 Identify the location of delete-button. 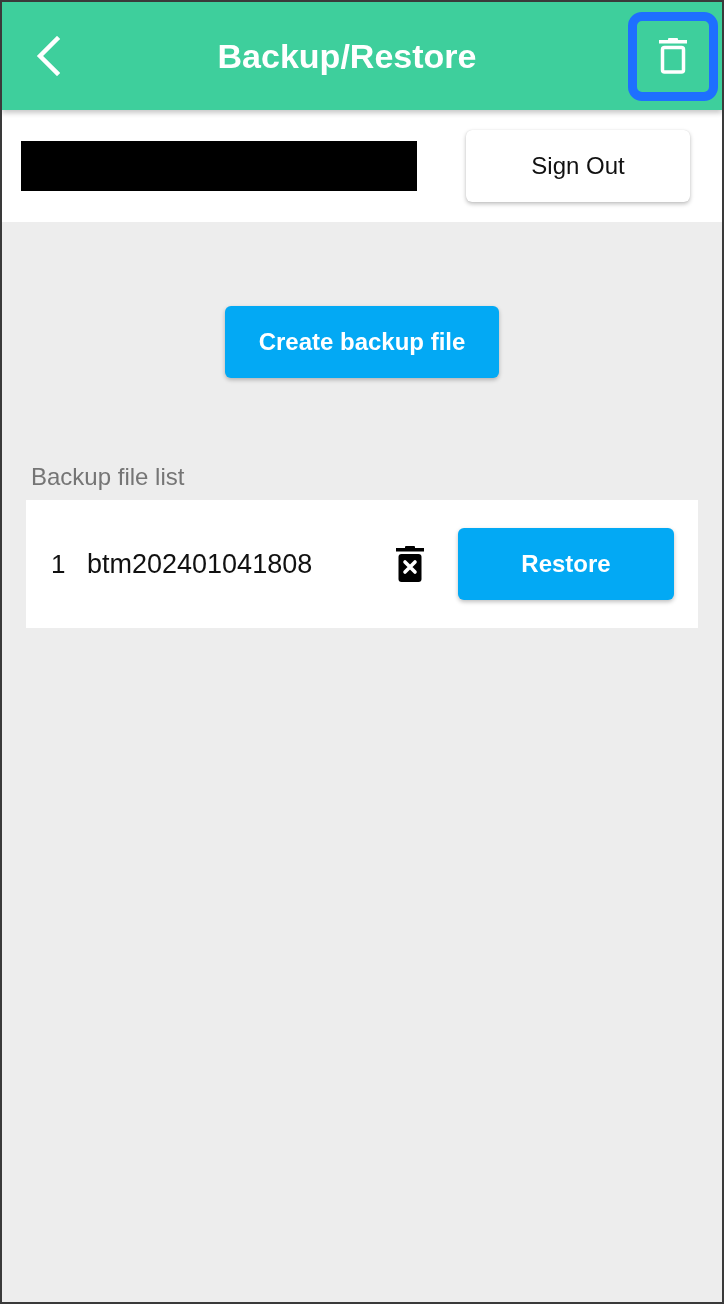
(673, 56).